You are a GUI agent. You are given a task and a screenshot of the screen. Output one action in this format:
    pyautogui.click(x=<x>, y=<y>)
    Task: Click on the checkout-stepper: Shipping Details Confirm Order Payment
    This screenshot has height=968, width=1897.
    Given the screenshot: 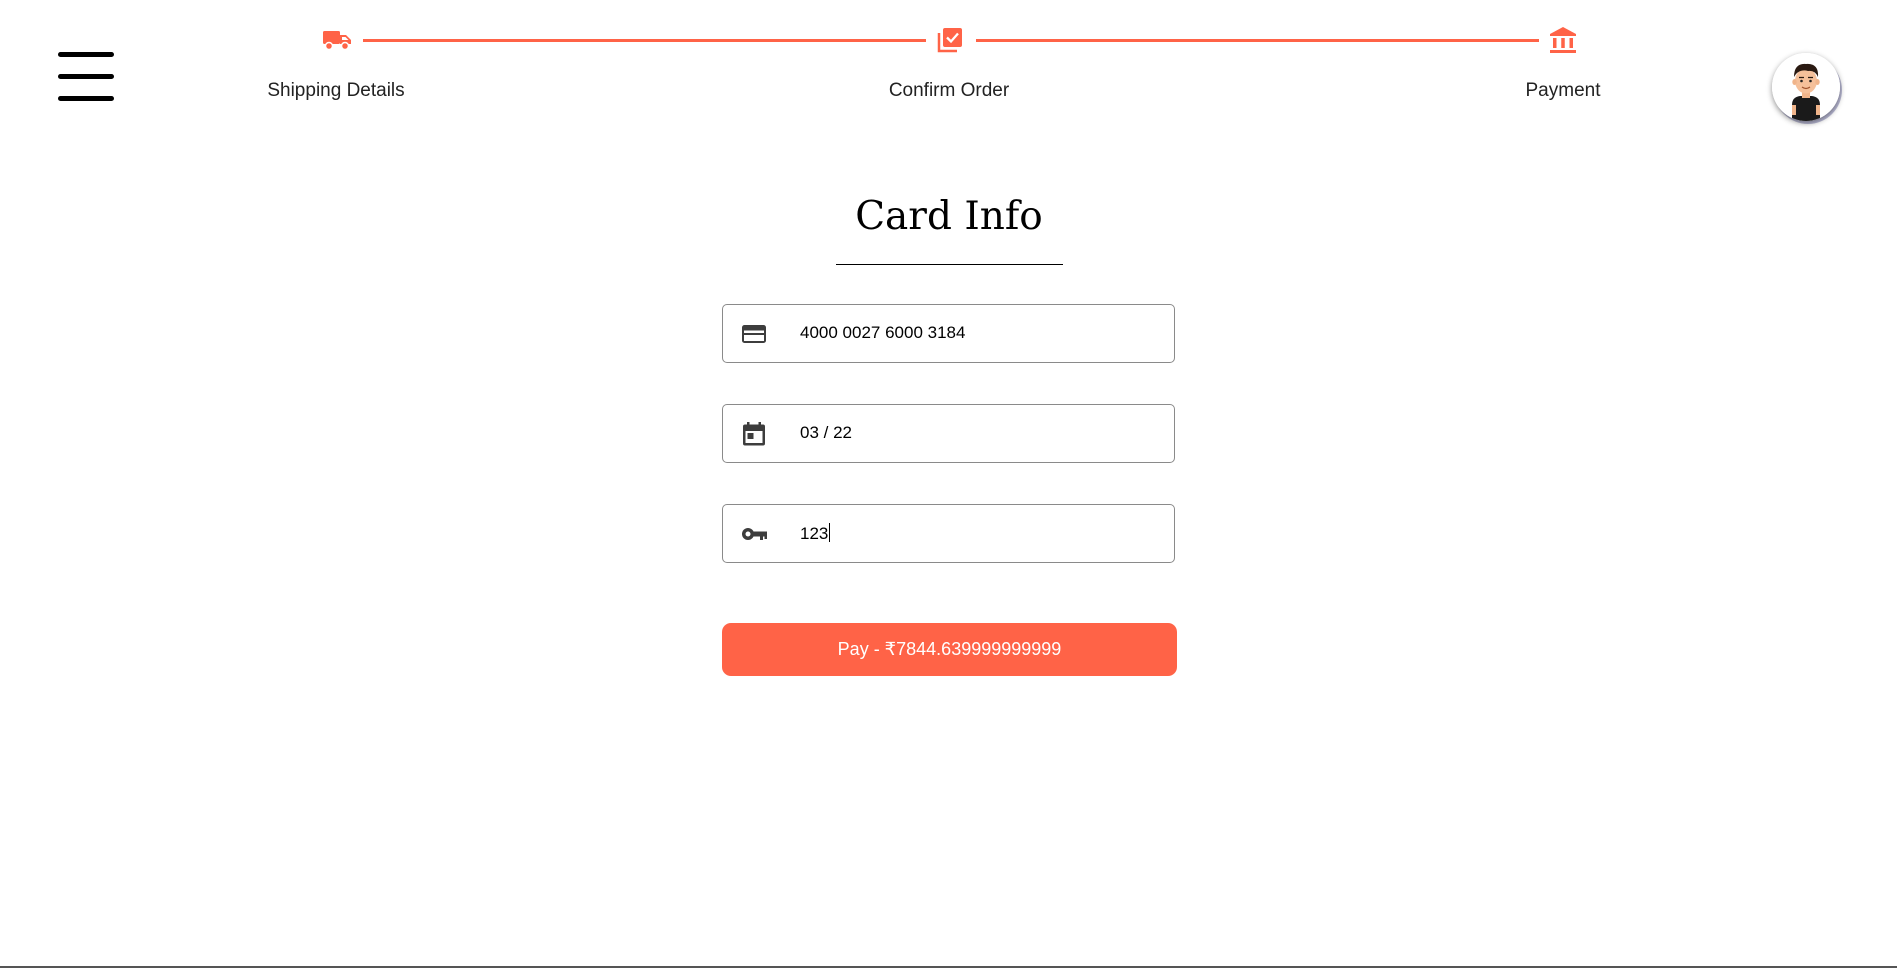 What is the action you would take?
    pyautogui.click(x=948, y=55)
    